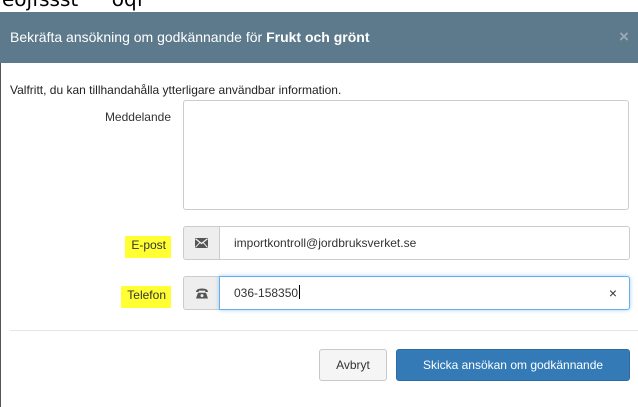  I want to click on cropped-text-strip: ēojfssst^^oqf, so click(319, 6).